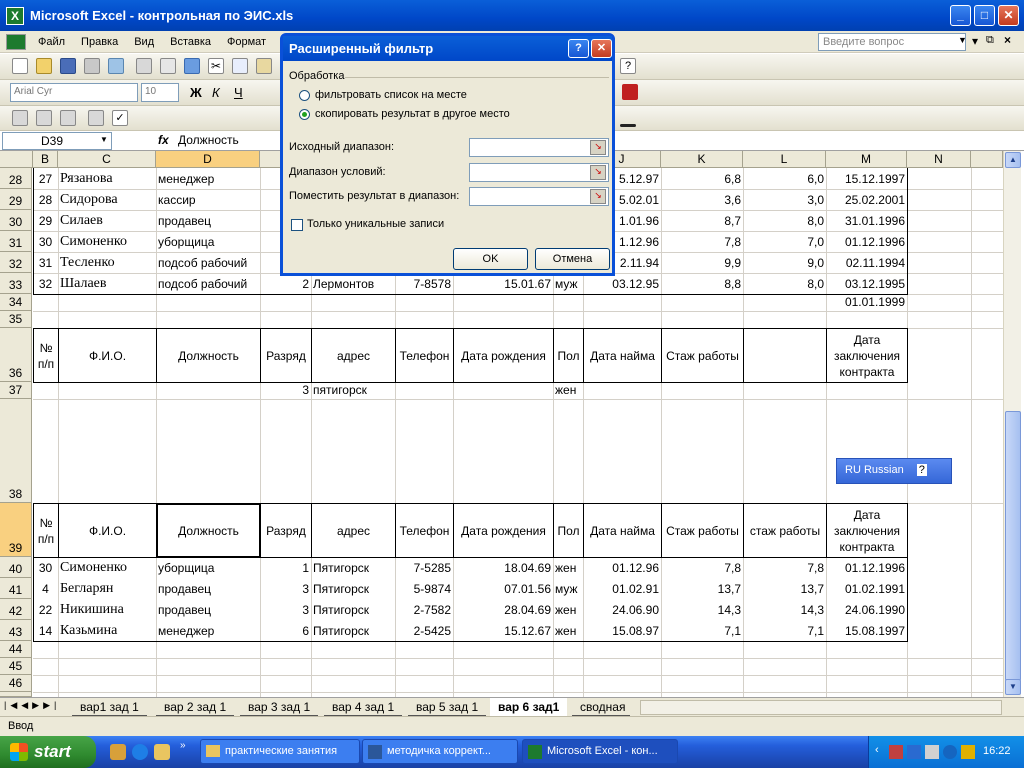 The image size is (1024, 768). What do you see at coordinates (107, 610) in the screenshot?
I see `result-name: Никишина` at bounding box center [107, 610].